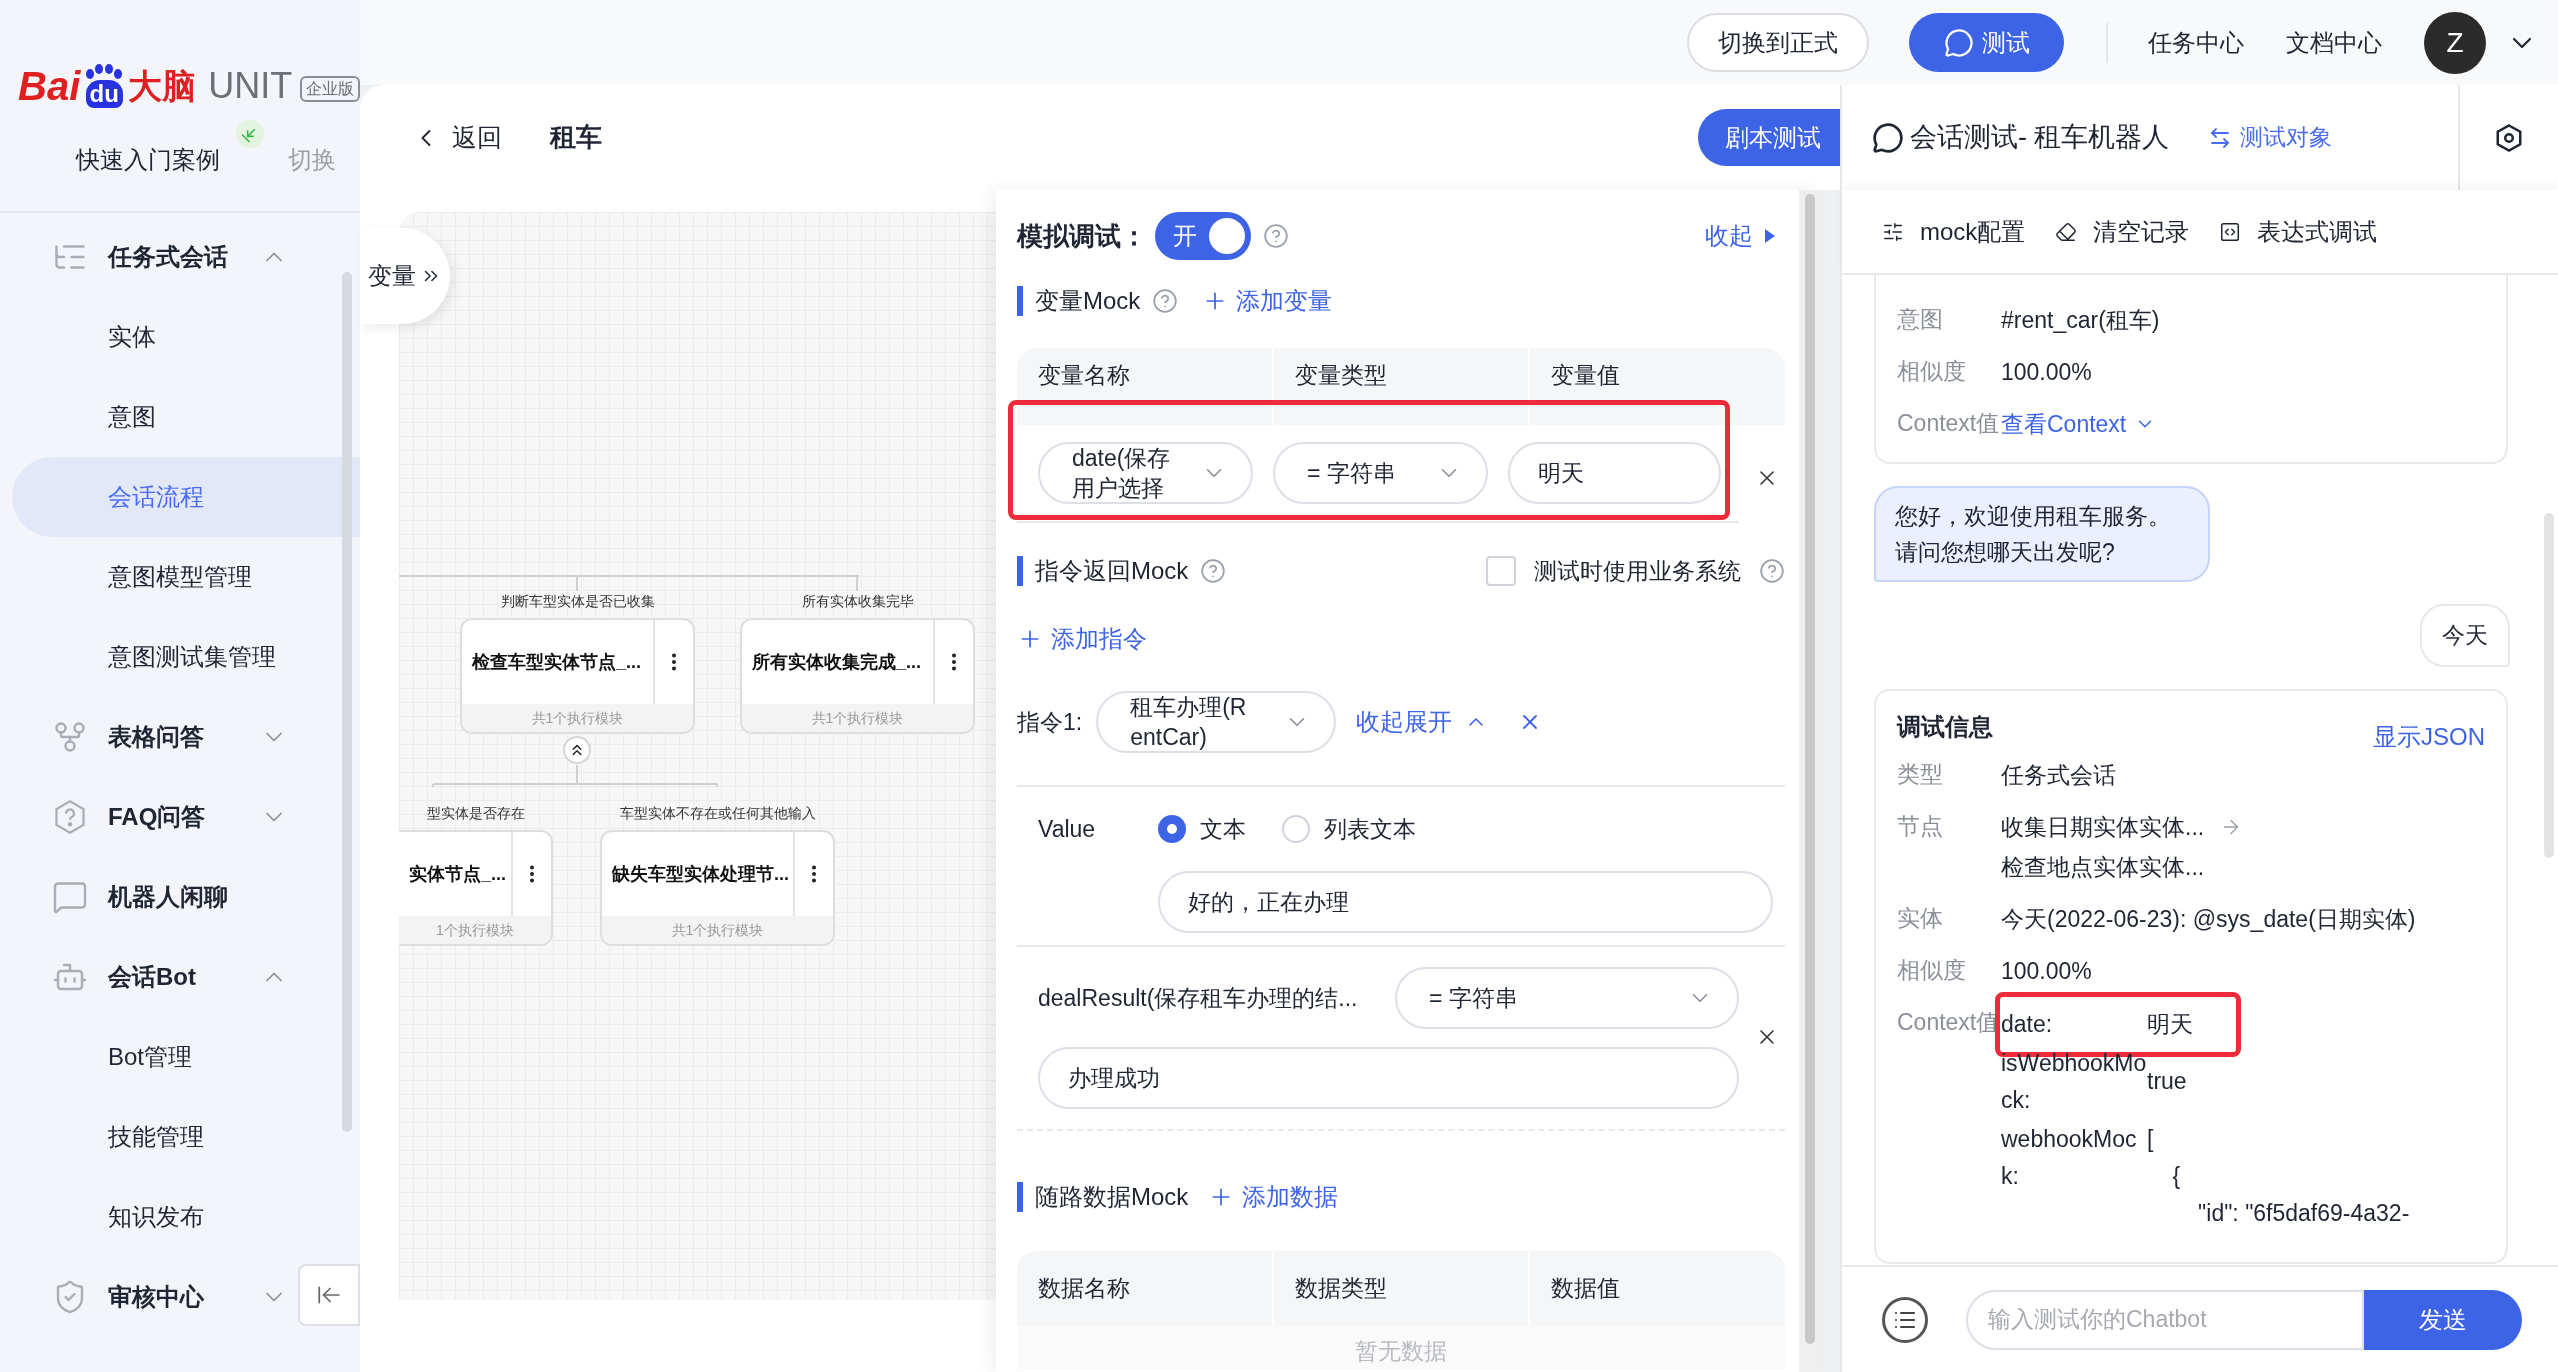 The height and width of the screenshot is (1372, 2558). What do you see at coordinates (1920, 774) in the screenshot?
I see `field-label: 类型` at bounding box center [1920, 774].